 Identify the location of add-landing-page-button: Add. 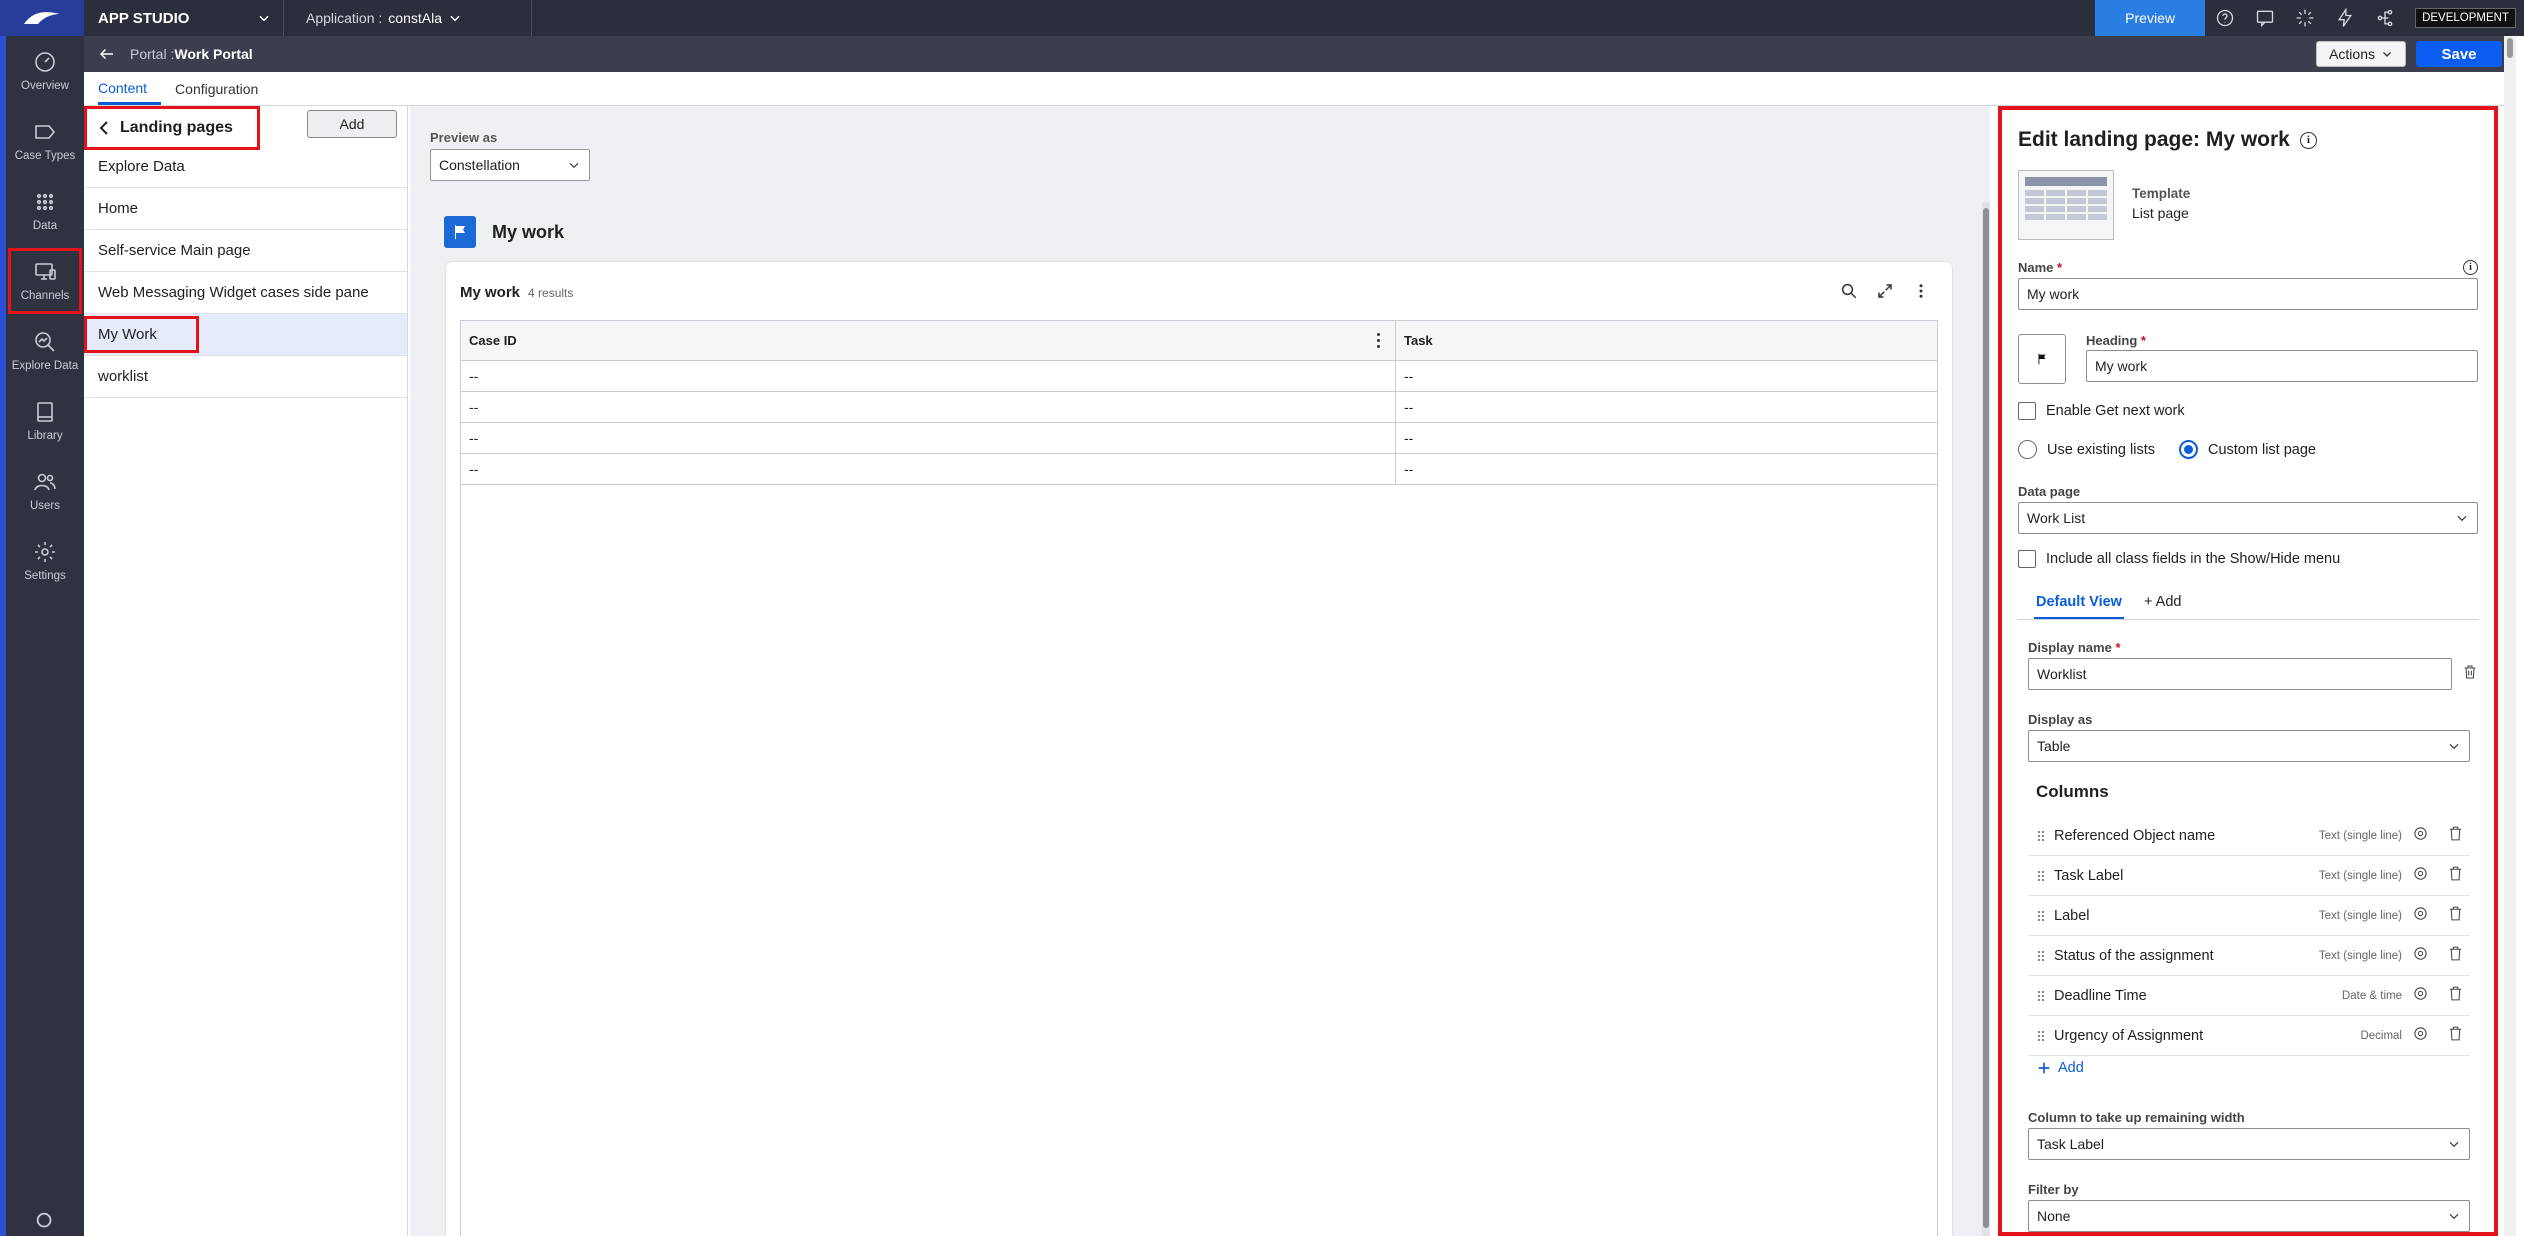
(352, 124).